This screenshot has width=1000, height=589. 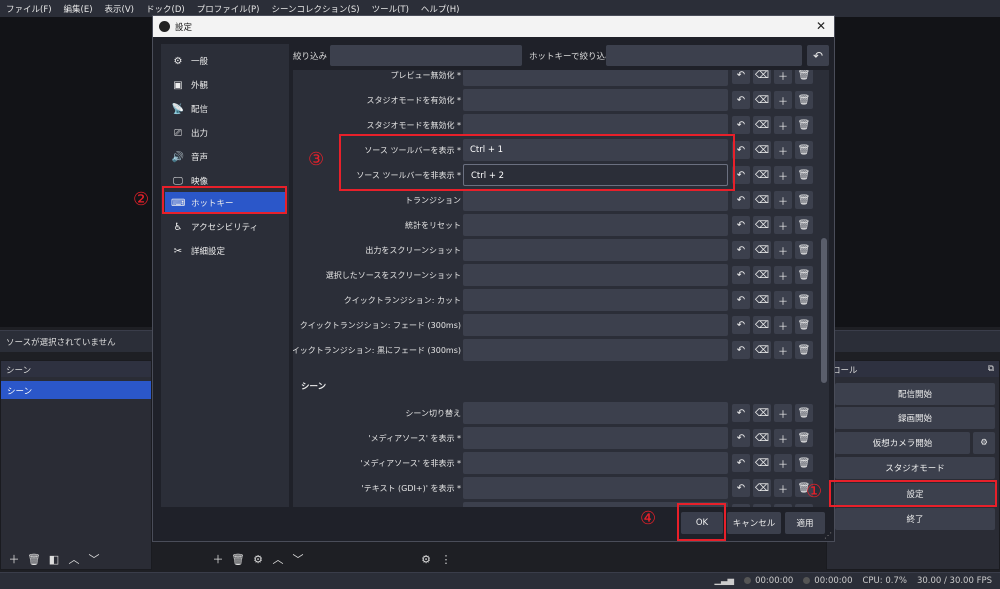 I want to click on undock-icon: ⧉, so click(x=991, y=369).